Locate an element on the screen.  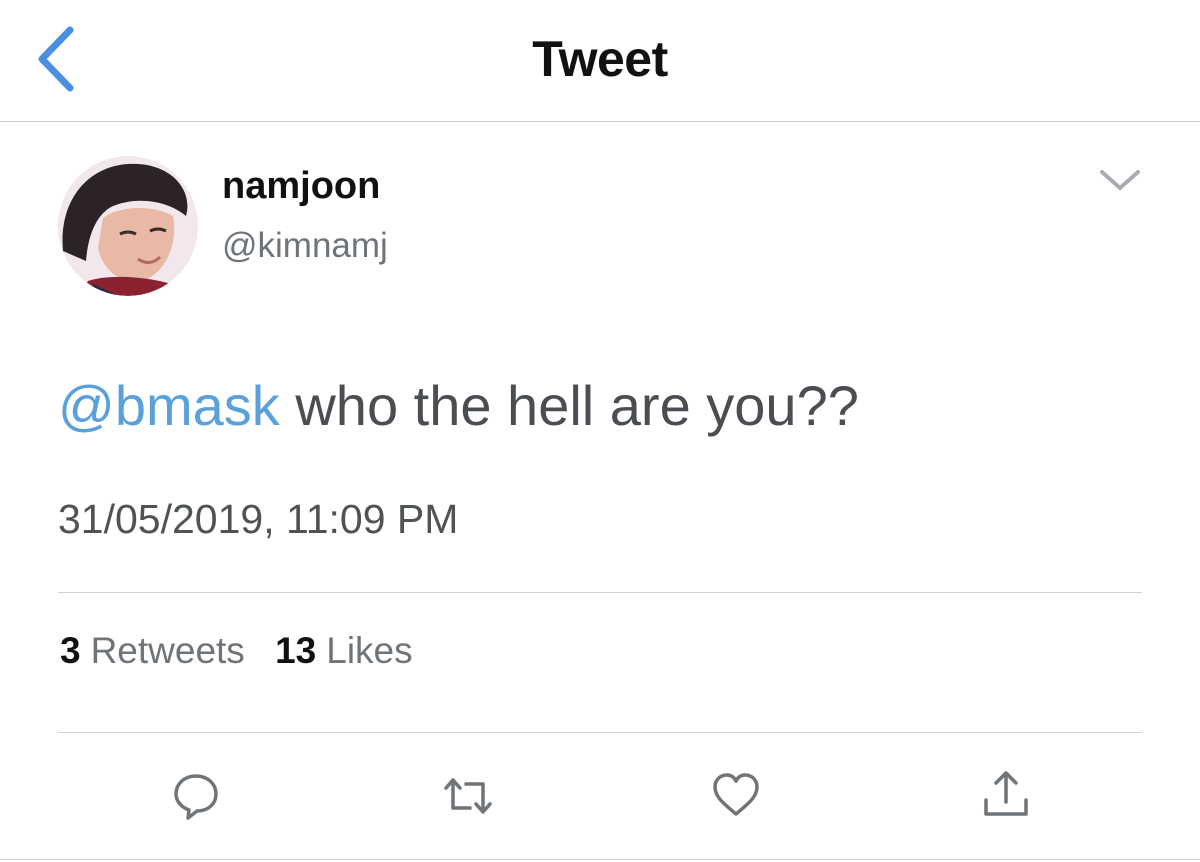
heart-icon is located at coordinates (736, 794).